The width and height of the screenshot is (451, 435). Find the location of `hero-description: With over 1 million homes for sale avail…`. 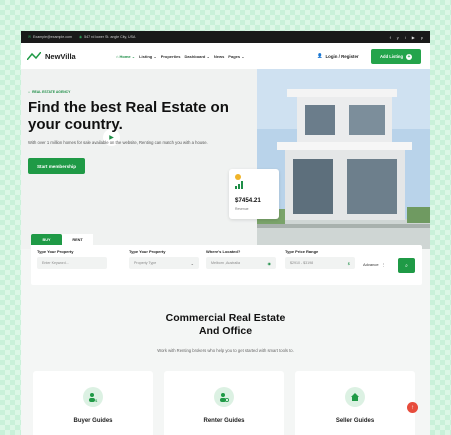

hero-description: With over 1 million homes for sale avail… is located at coordinates (118, 142).